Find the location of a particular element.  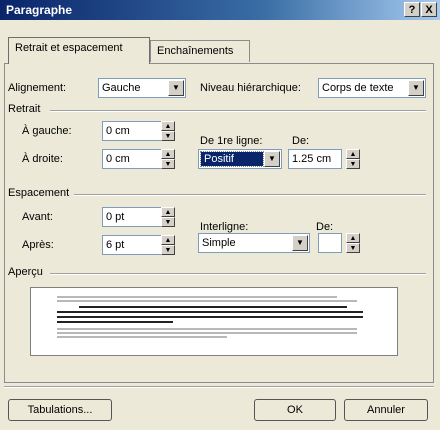

avant-input: 0 pt is located at coordinates (132, 217).